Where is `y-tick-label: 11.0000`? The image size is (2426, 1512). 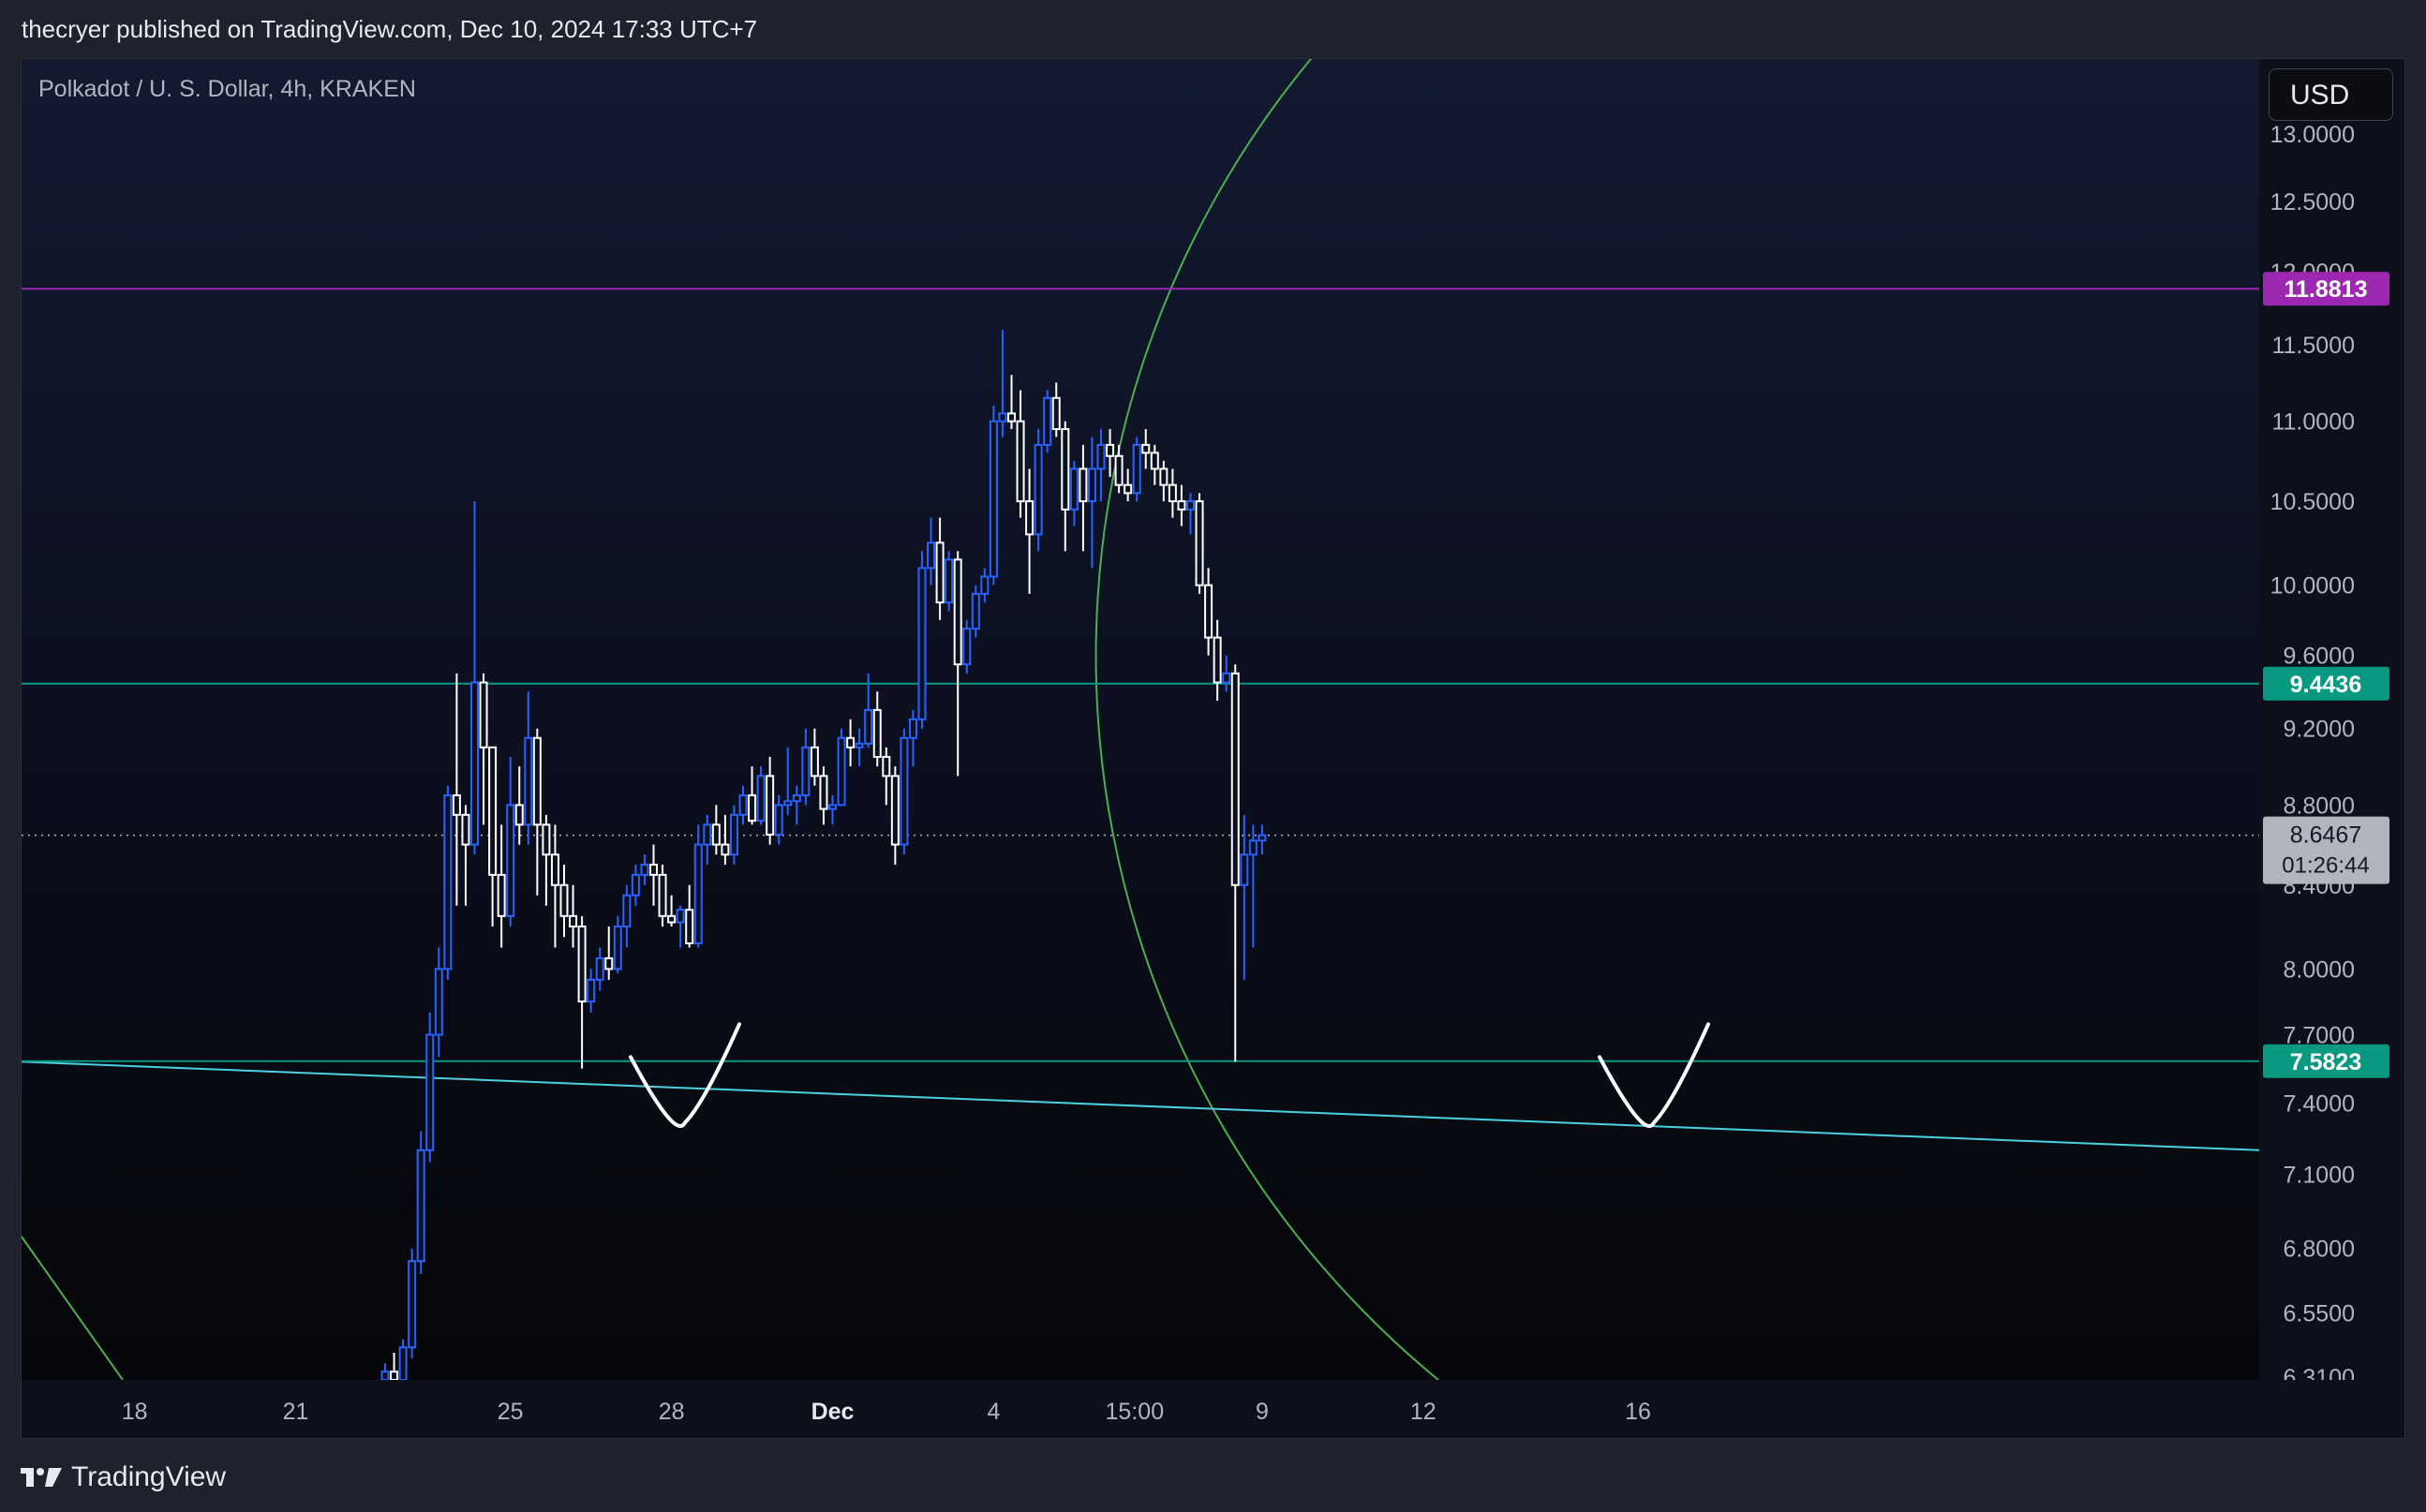 y-tick-label: 11.0000 is located at coordinates (2313, 422).